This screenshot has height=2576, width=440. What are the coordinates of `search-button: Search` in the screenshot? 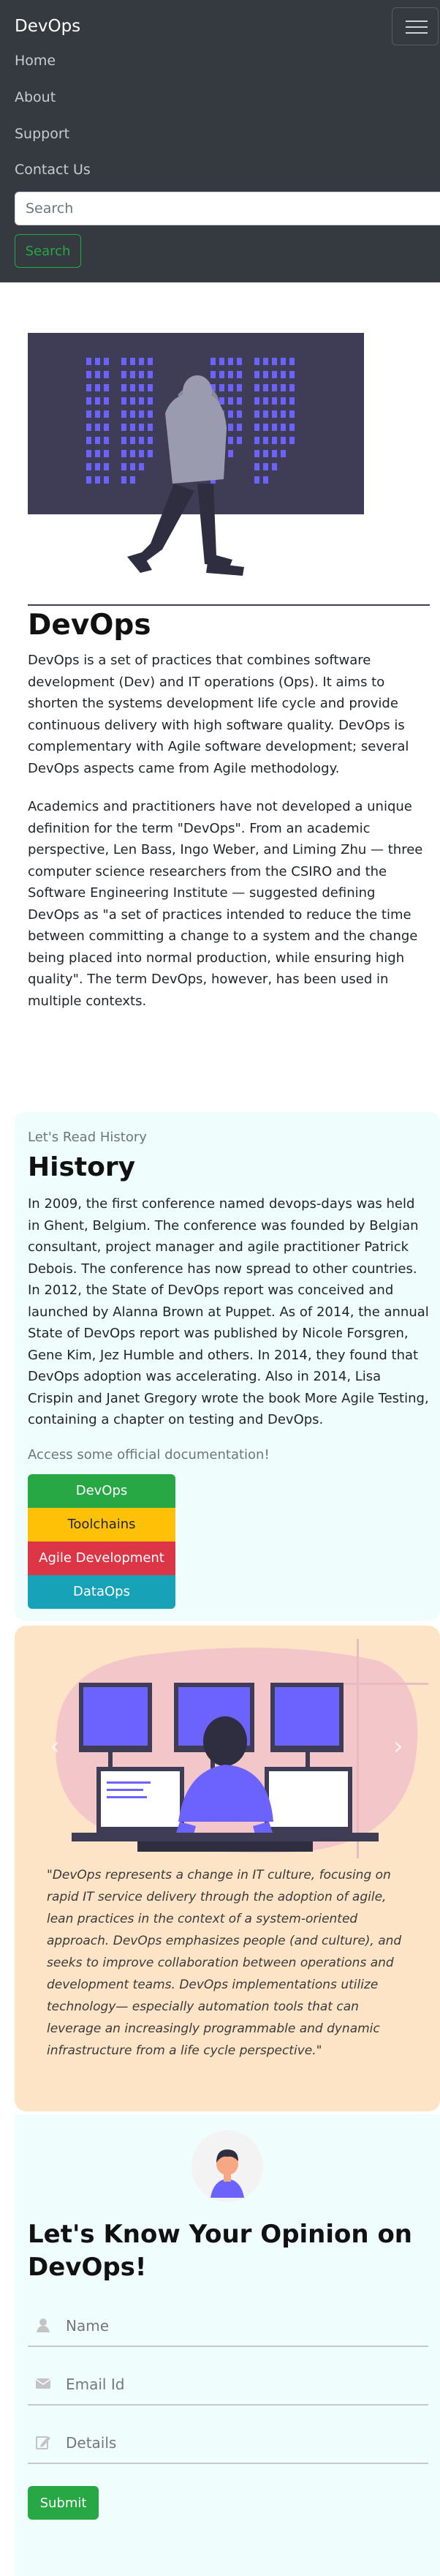 It's located at (48, 251).